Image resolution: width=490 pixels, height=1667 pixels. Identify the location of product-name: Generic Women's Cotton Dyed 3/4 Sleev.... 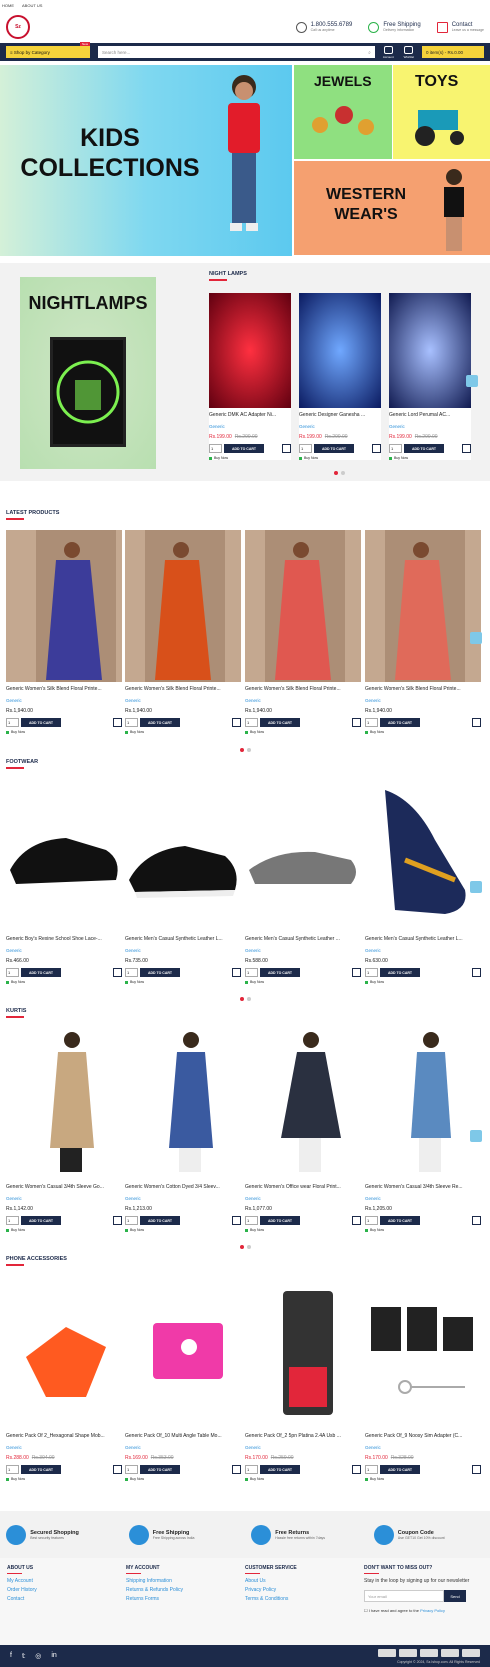
(183, 1187).